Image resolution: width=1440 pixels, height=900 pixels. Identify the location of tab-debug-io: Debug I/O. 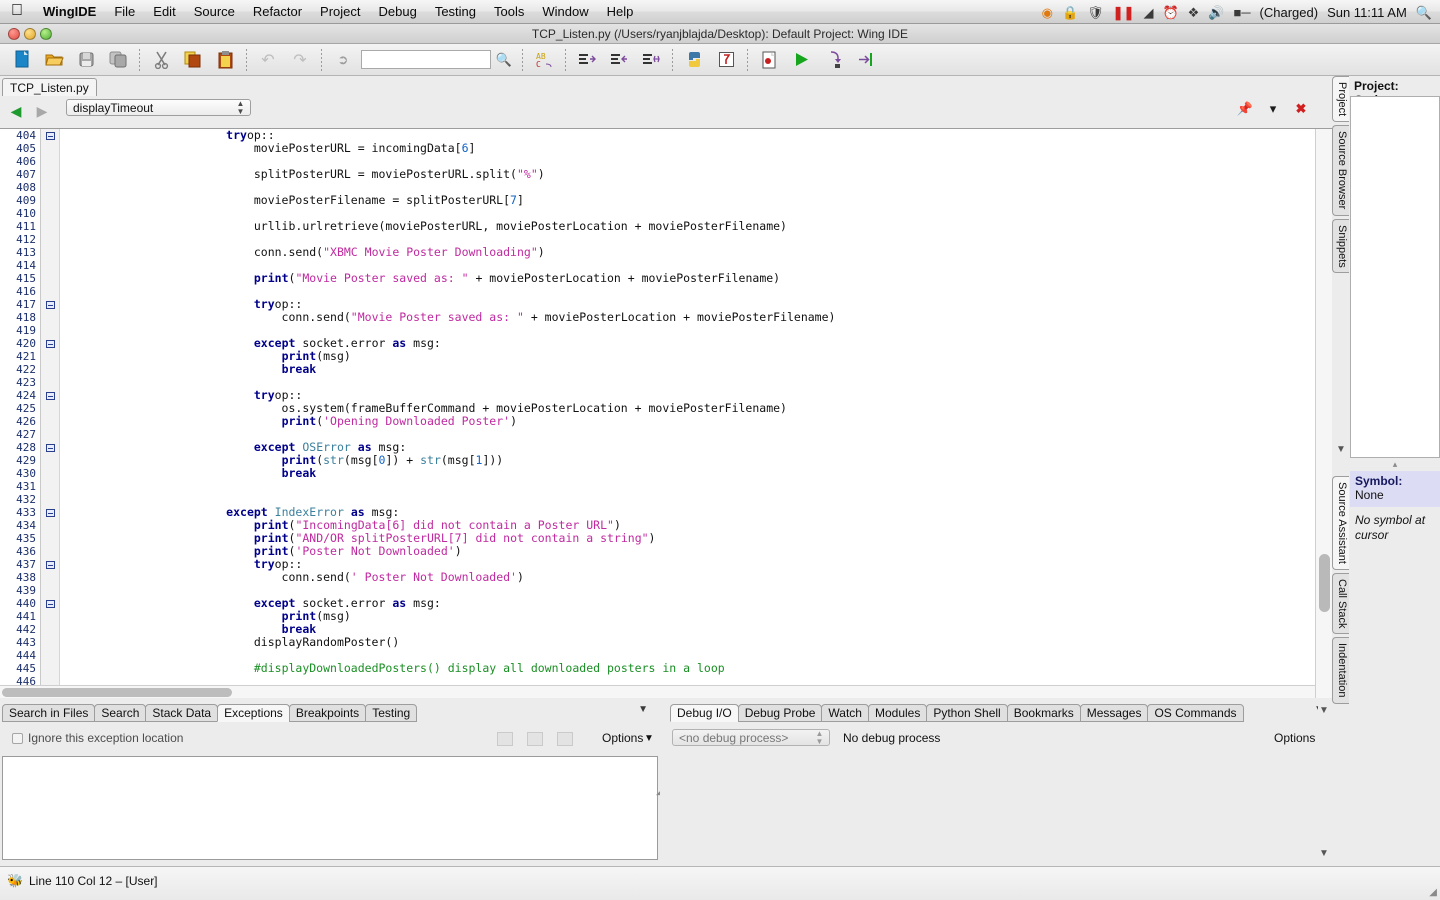
(704, 713).